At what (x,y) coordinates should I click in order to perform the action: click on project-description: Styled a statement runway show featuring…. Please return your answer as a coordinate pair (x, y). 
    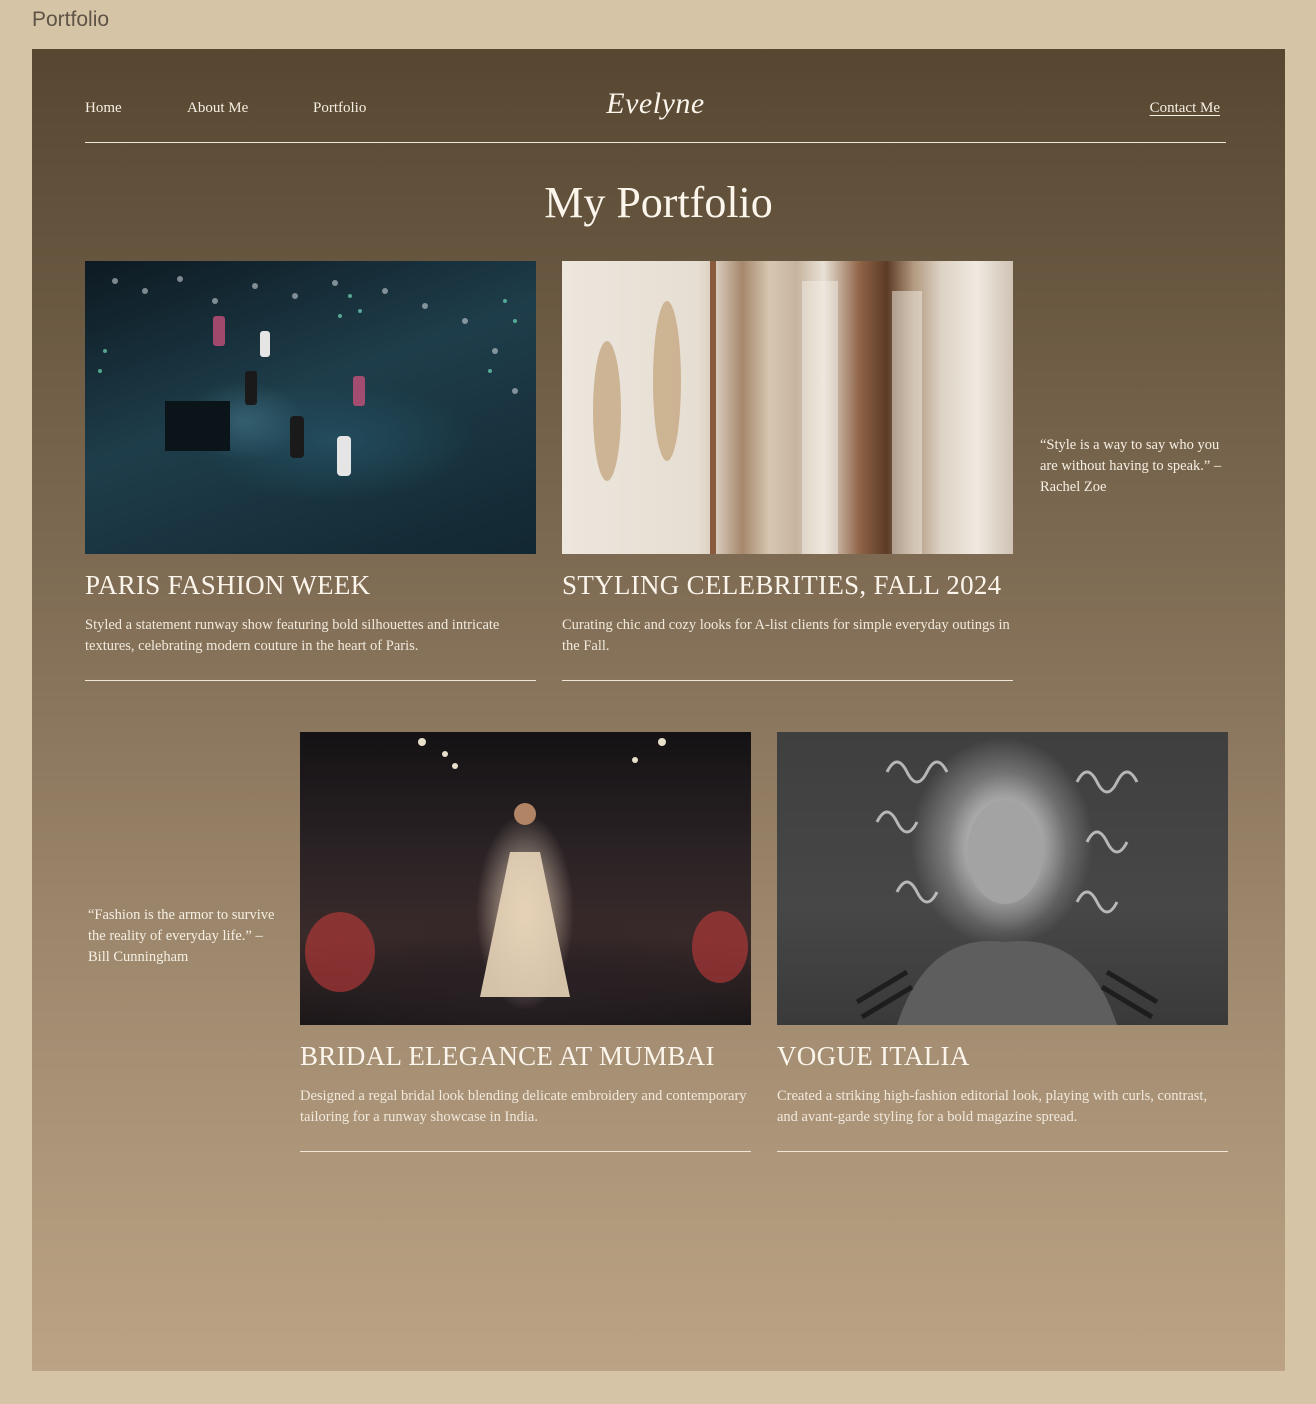
    Looking at the image, I should click on (310, 648).